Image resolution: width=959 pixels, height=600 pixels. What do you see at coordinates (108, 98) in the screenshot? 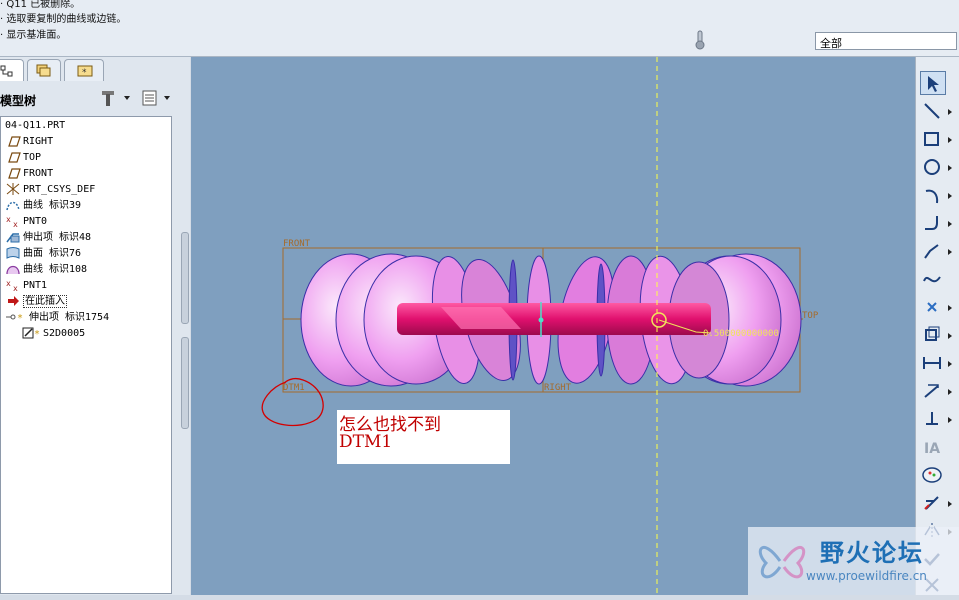
I see `hammer-icon` at bounding box center [108, 98].